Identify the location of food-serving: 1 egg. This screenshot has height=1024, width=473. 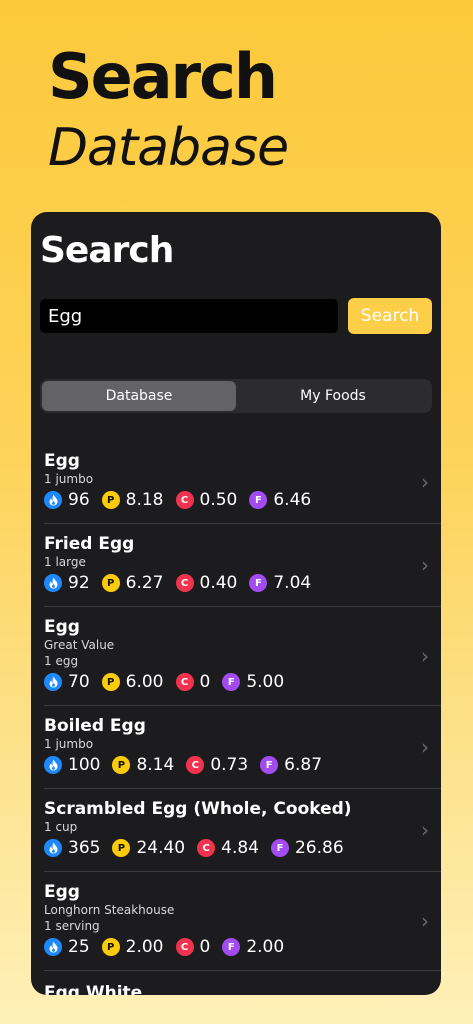
(61, 661).